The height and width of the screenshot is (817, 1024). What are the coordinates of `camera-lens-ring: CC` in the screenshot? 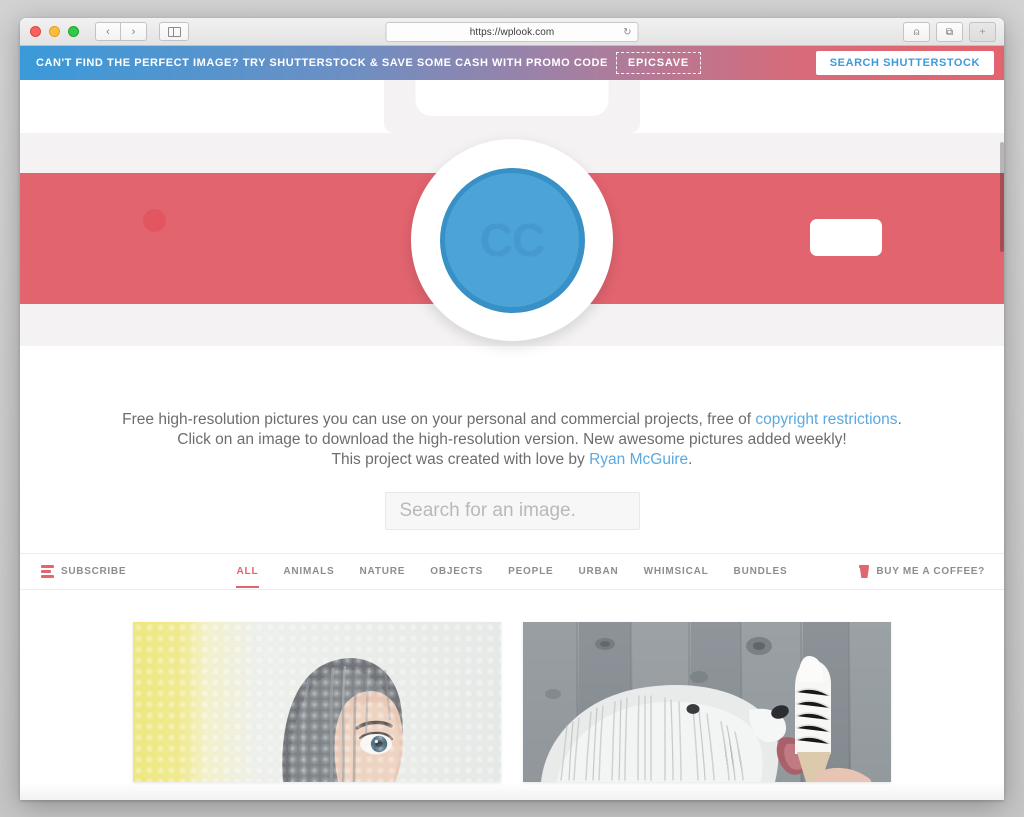 It's located at (512, 240).